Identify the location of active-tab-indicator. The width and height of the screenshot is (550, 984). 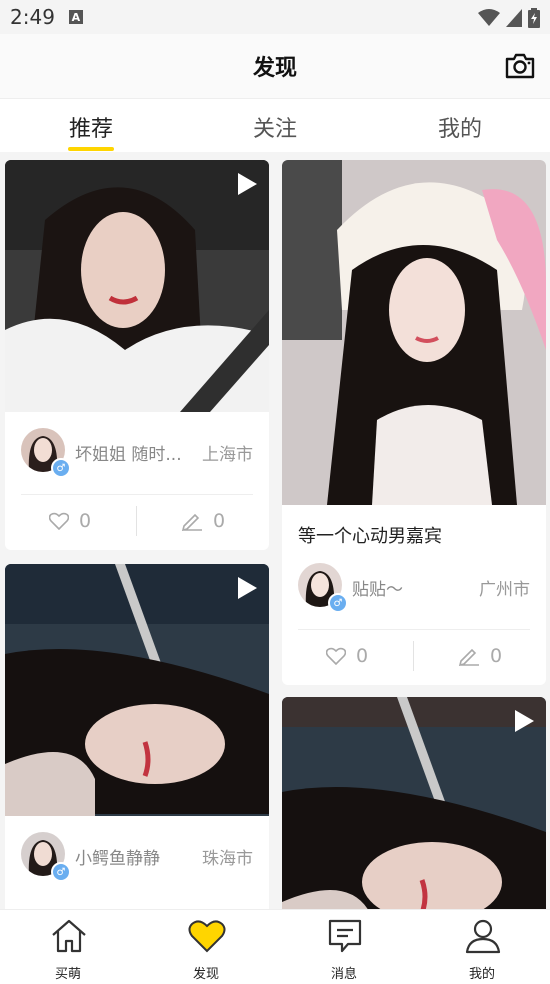
(91, 149).